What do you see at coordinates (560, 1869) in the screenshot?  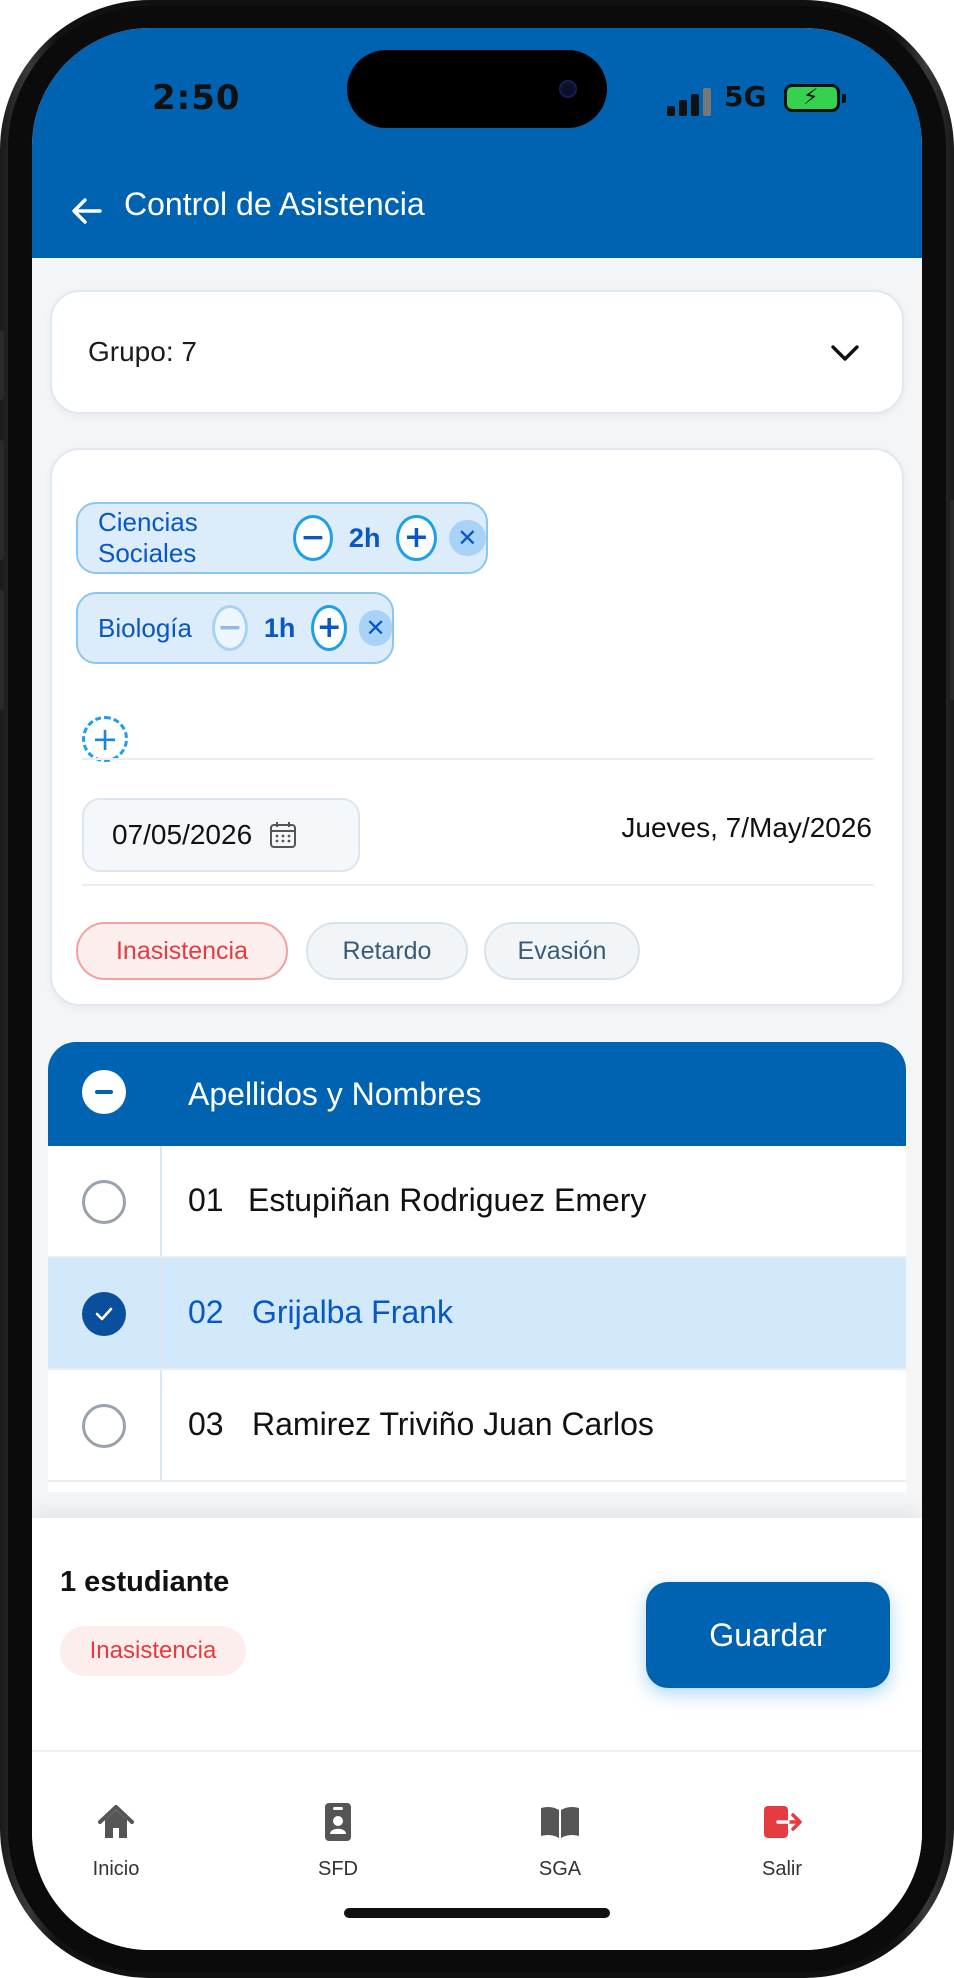 I see `nav-label: SGA` at bounding box center [560, 1869].